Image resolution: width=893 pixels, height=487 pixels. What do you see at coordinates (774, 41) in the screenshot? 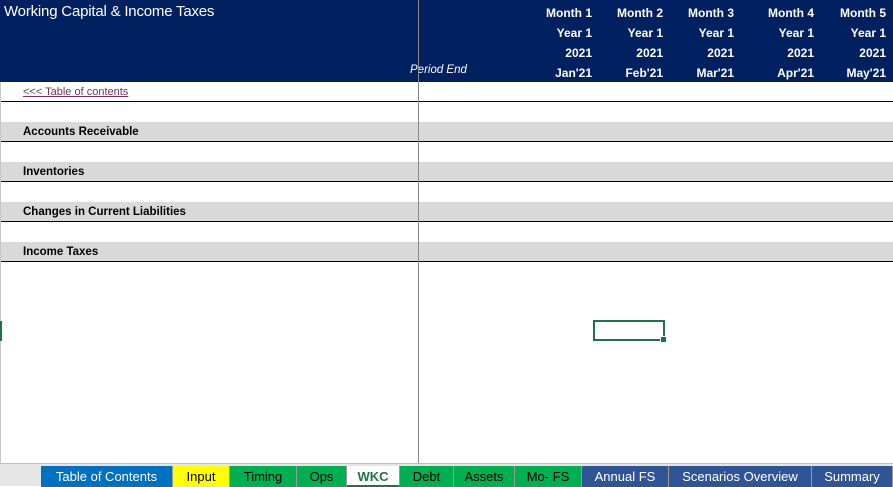
I see `month-column-4: Month 4 Year 1 2021 Apr'21` at bounding box center [774, 41].